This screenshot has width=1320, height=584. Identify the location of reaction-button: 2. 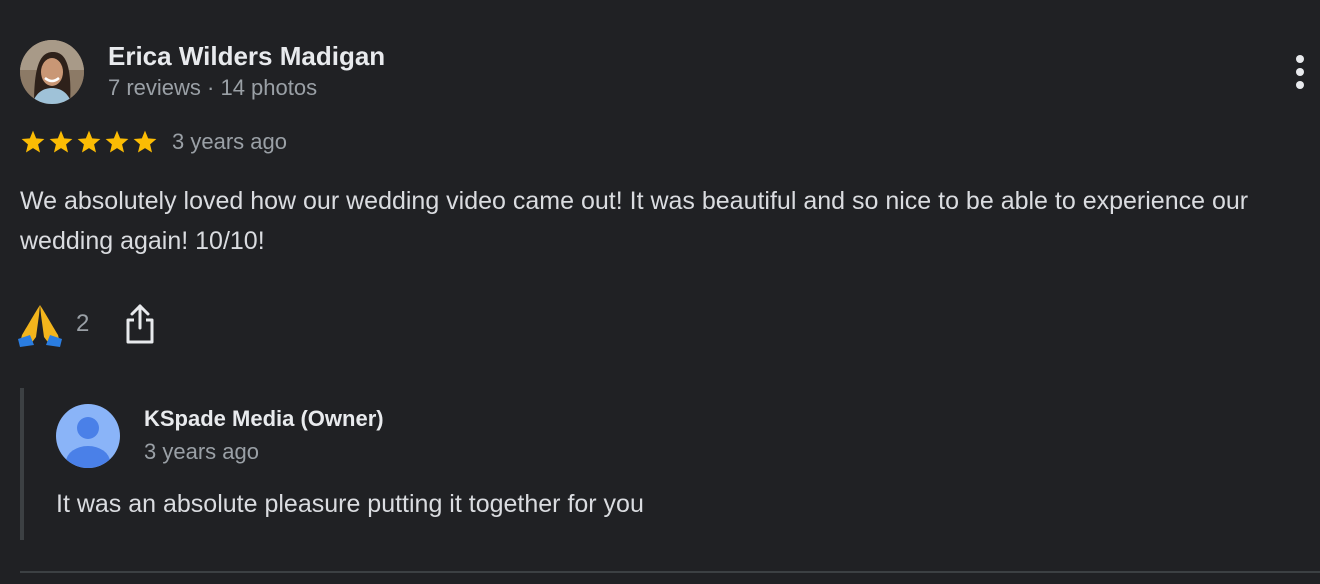
(52, 324).